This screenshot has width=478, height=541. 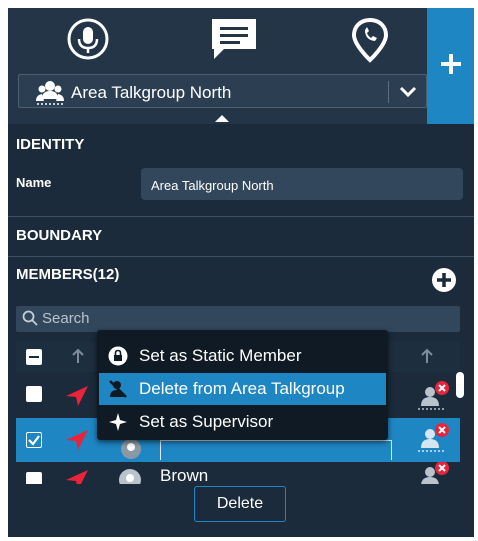 I want to click on plus-icon, so click(x=451, y=66).